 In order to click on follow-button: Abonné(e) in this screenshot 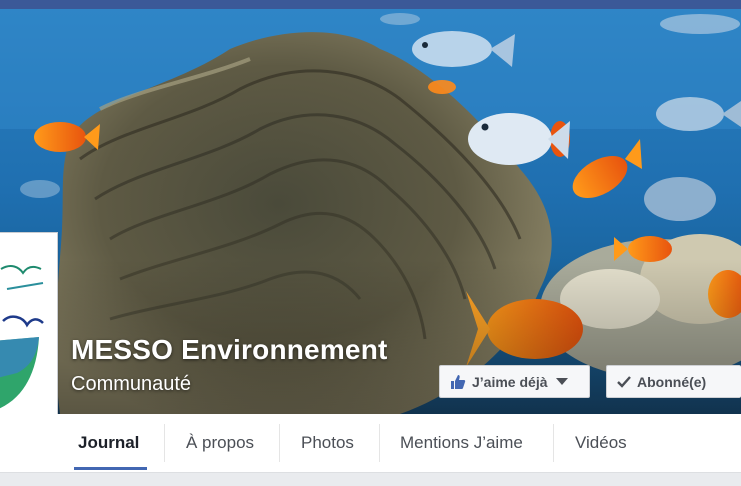, I will do `click(673, 381)`.